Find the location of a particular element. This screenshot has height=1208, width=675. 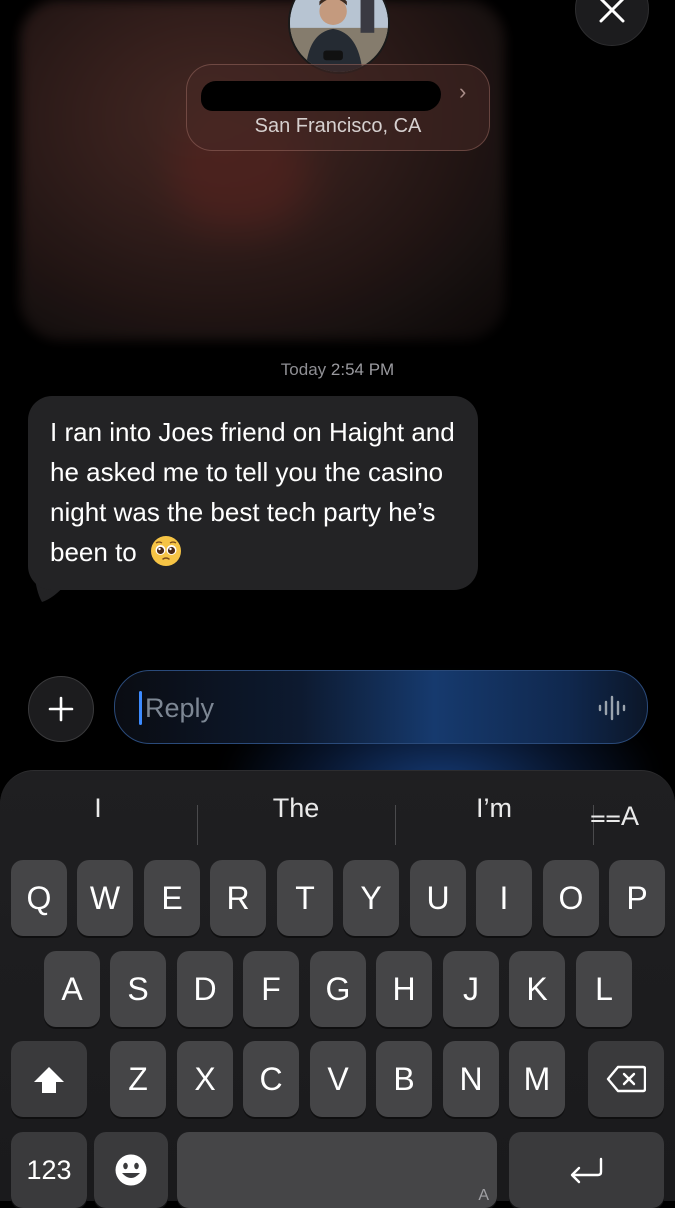

close-icon is located at coordinates (612, 11).